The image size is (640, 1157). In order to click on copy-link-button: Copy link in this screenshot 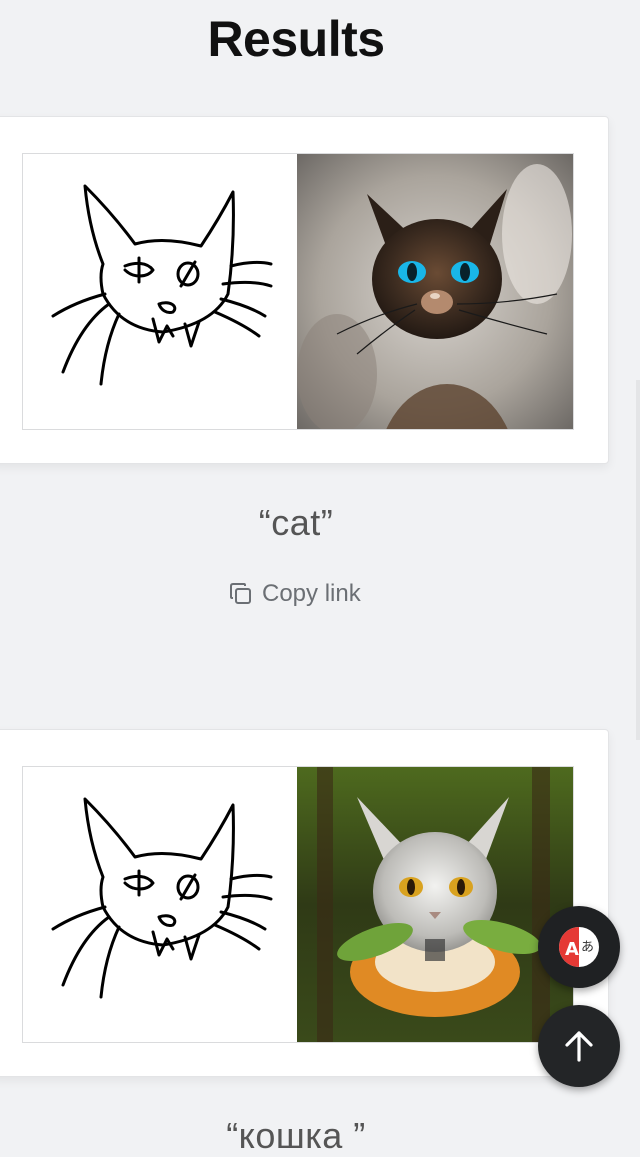, I will do `click(294, 594)`.